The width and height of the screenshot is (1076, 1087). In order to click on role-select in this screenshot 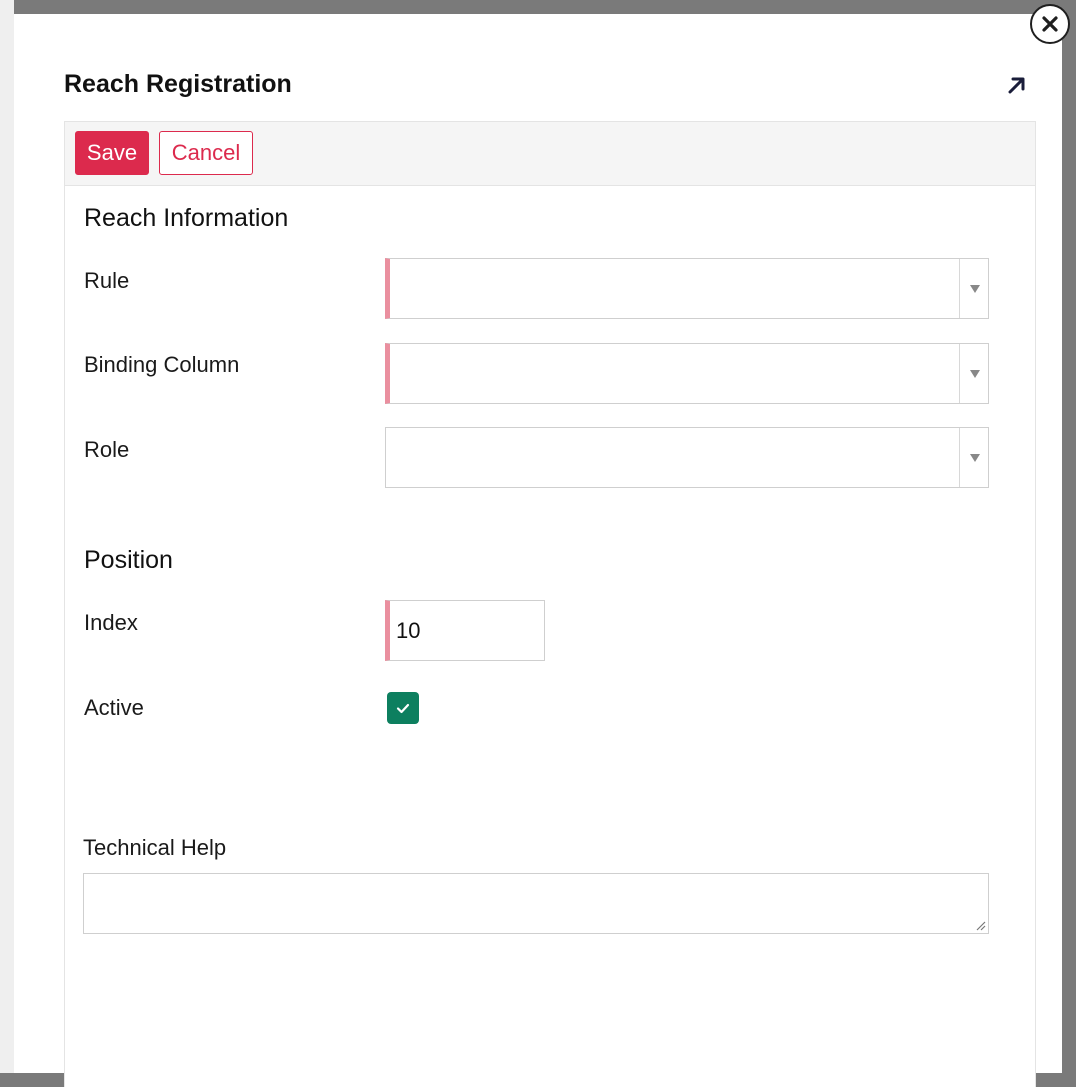, I will do `click(687, 457)`.